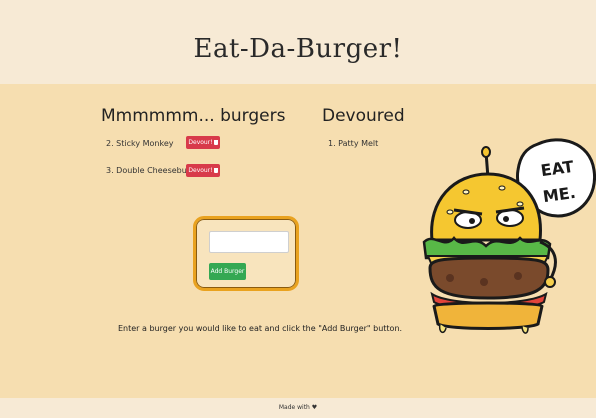 The height and width of the screenshot is (418, 596). I want to click on devoured-item: 1. Patty Melt, so click(353, 143).